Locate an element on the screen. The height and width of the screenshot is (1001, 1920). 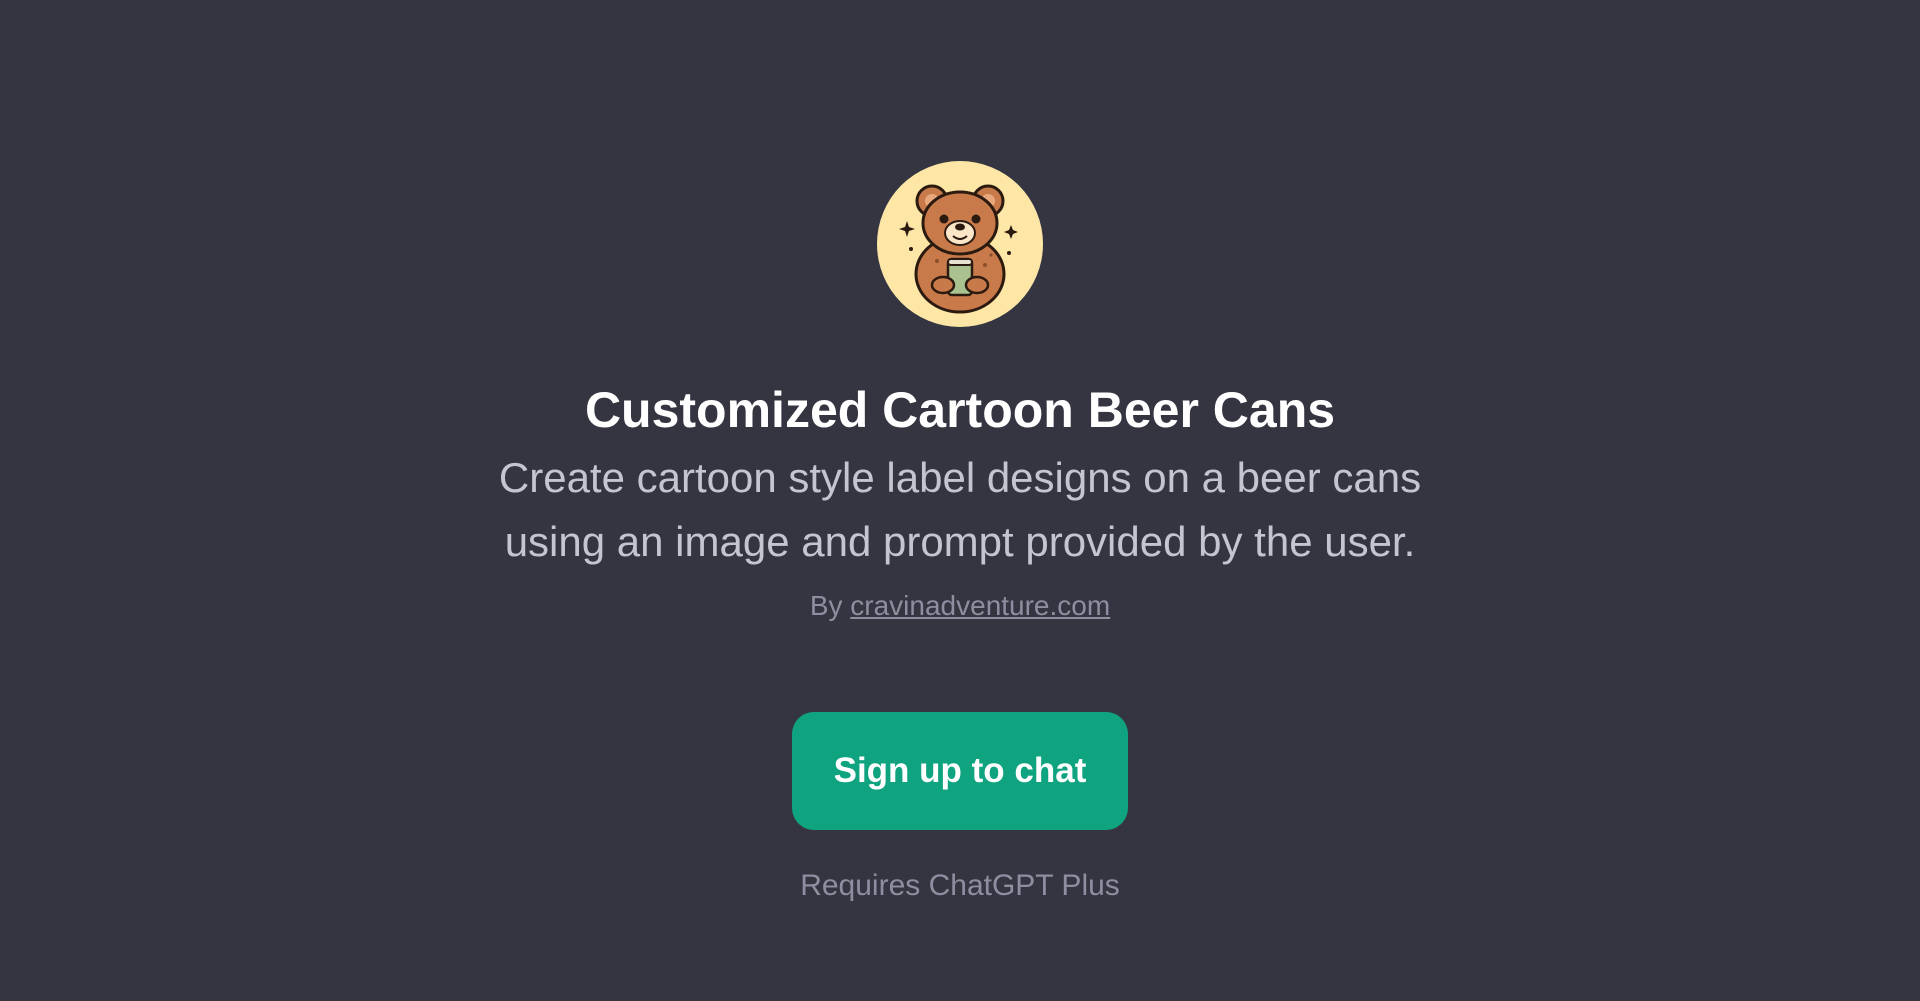
gpt-byline: By cravinadventure.com is located at coordinates (960, 606).